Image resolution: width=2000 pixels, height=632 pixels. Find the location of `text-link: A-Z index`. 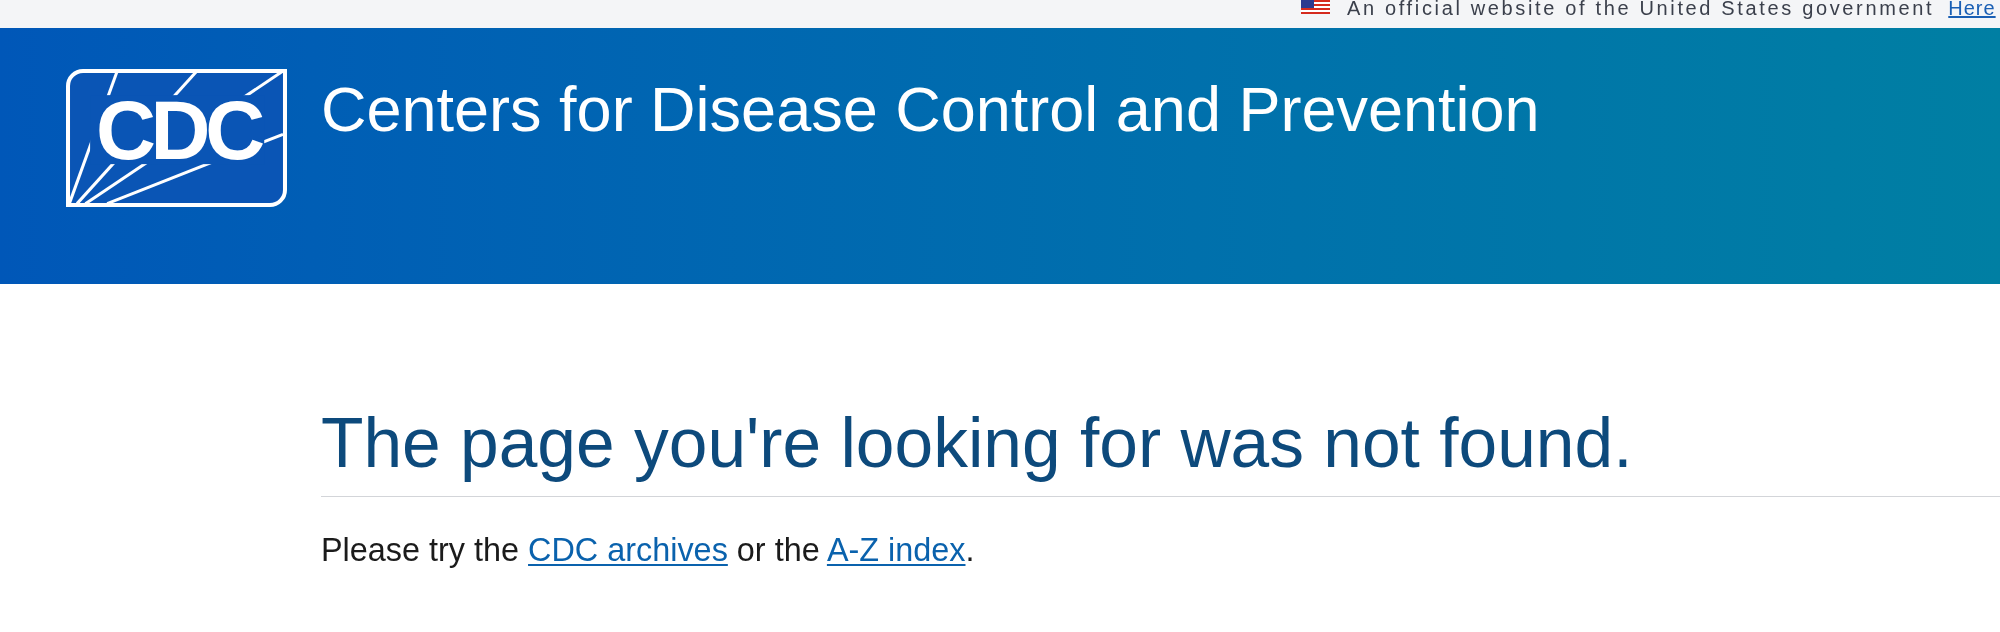

text-link: A-Z index is located at coordinates (896, 549).